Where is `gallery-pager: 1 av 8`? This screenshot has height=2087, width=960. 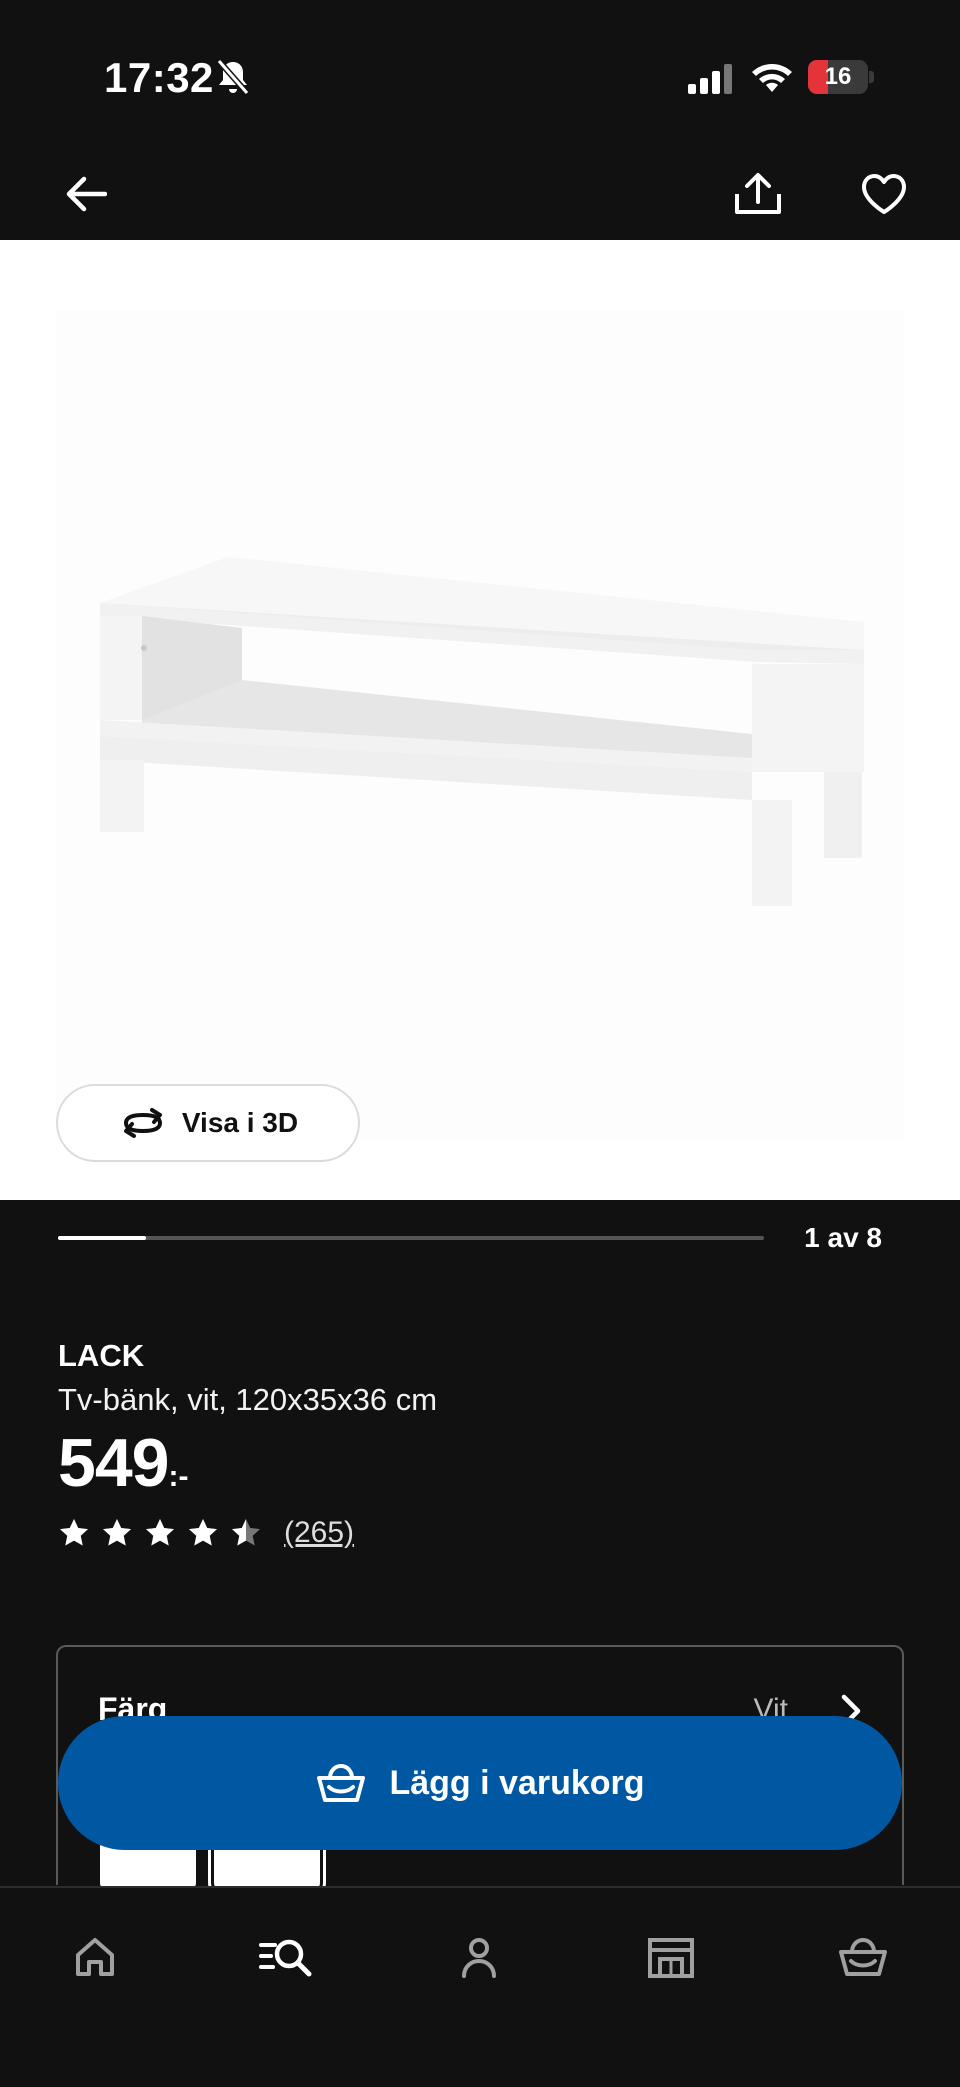 gallery-pager: 1 av 8 is located at coordinates (480, 1240).